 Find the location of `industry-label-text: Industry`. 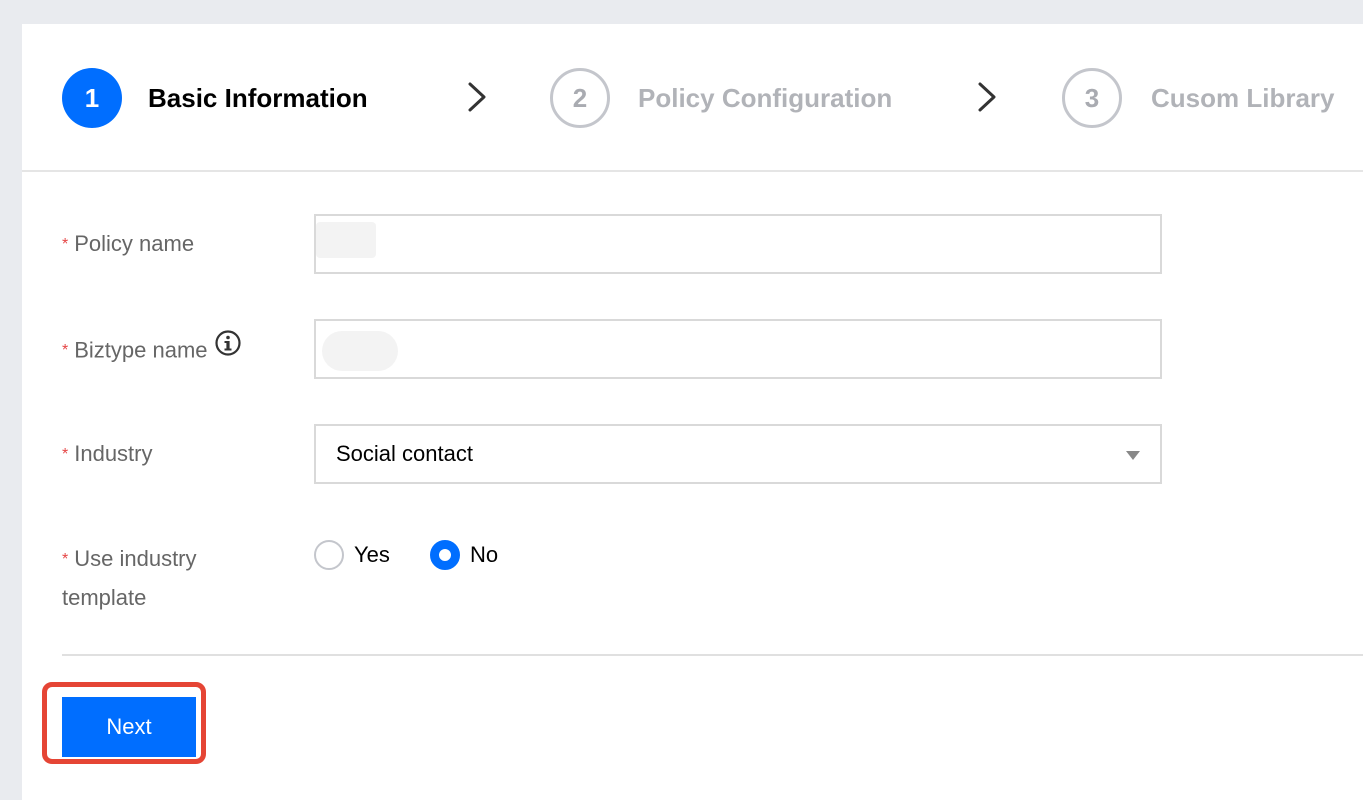

industry-label-text: Industry is located at coordinates (113, 453).